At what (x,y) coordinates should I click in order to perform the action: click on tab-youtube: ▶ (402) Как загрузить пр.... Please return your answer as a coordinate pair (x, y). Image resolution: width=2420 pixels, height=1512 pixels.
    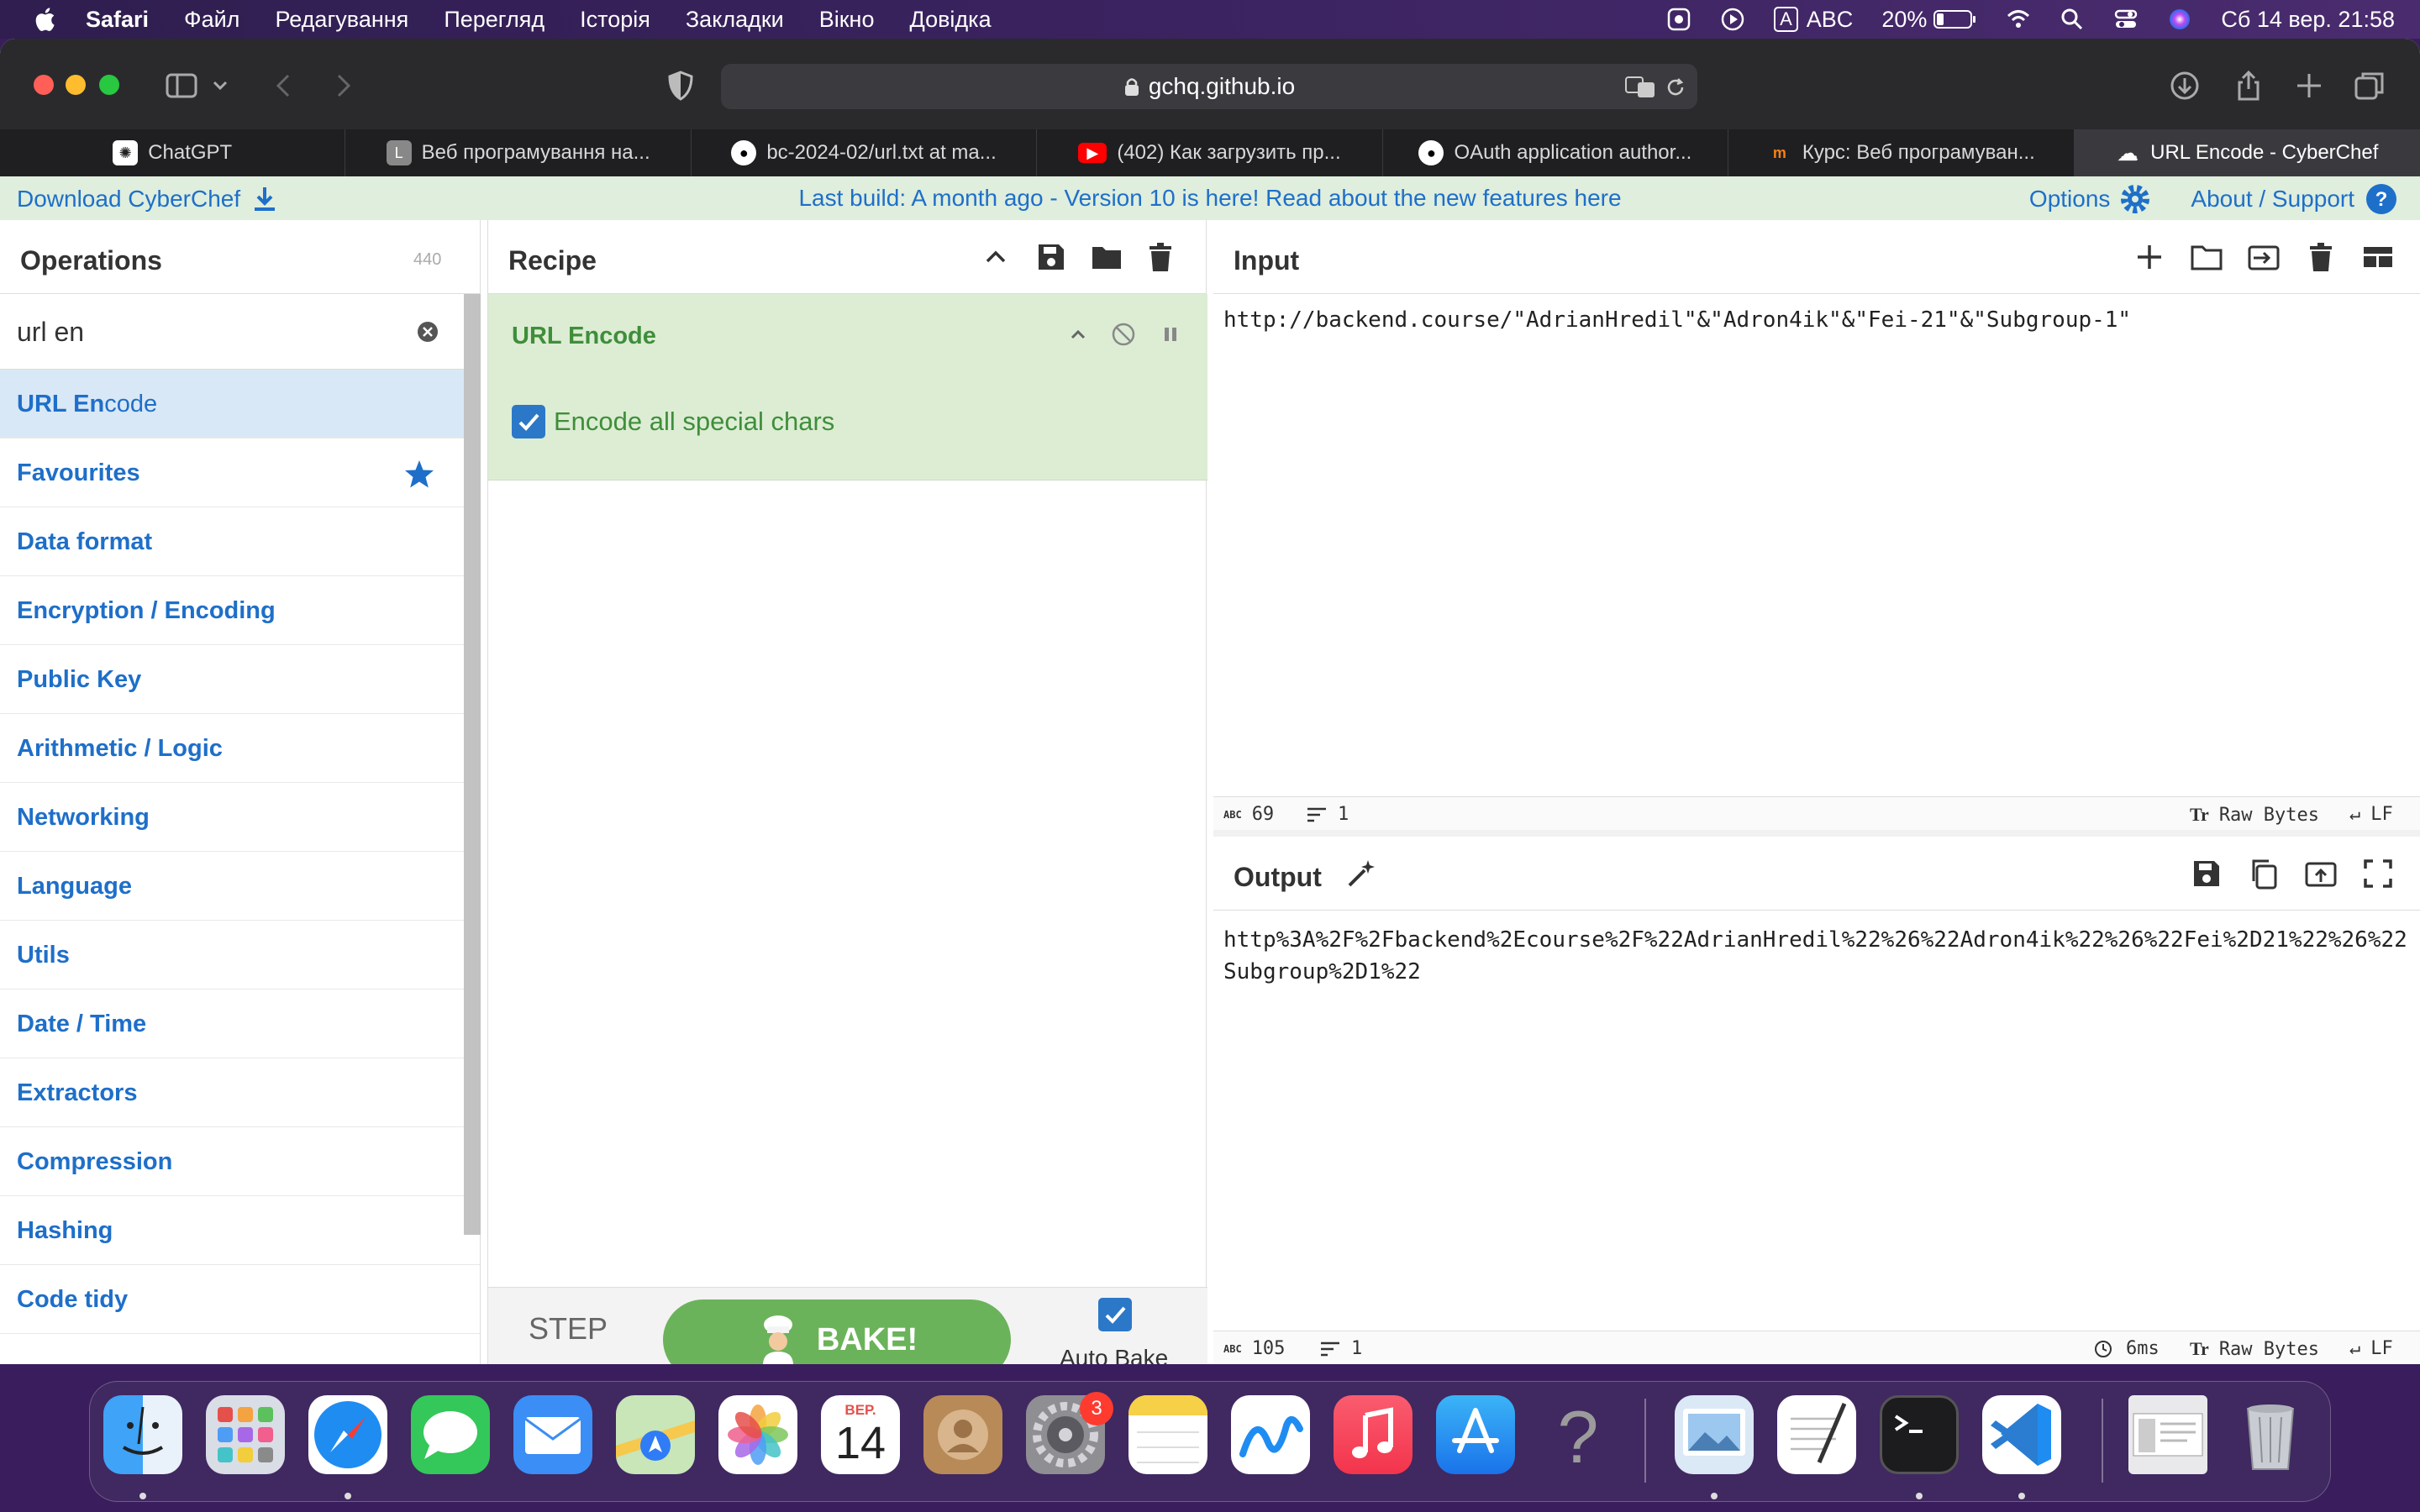
    Looking at the image, I should click on (1210, 152).